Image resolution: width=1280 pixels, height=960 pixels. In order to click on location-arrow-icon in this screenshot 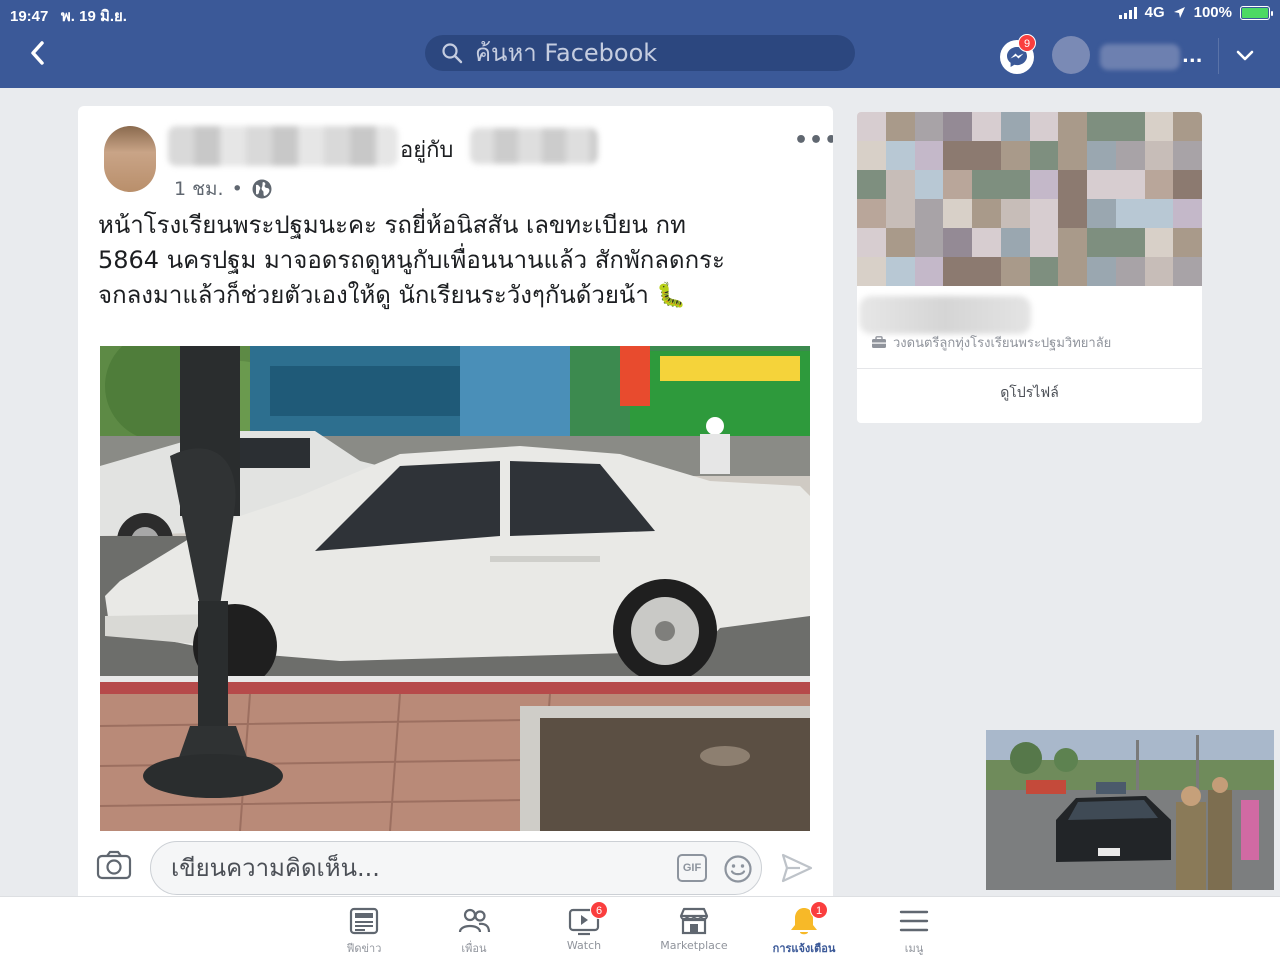, I will do `click(1179, 12)`.